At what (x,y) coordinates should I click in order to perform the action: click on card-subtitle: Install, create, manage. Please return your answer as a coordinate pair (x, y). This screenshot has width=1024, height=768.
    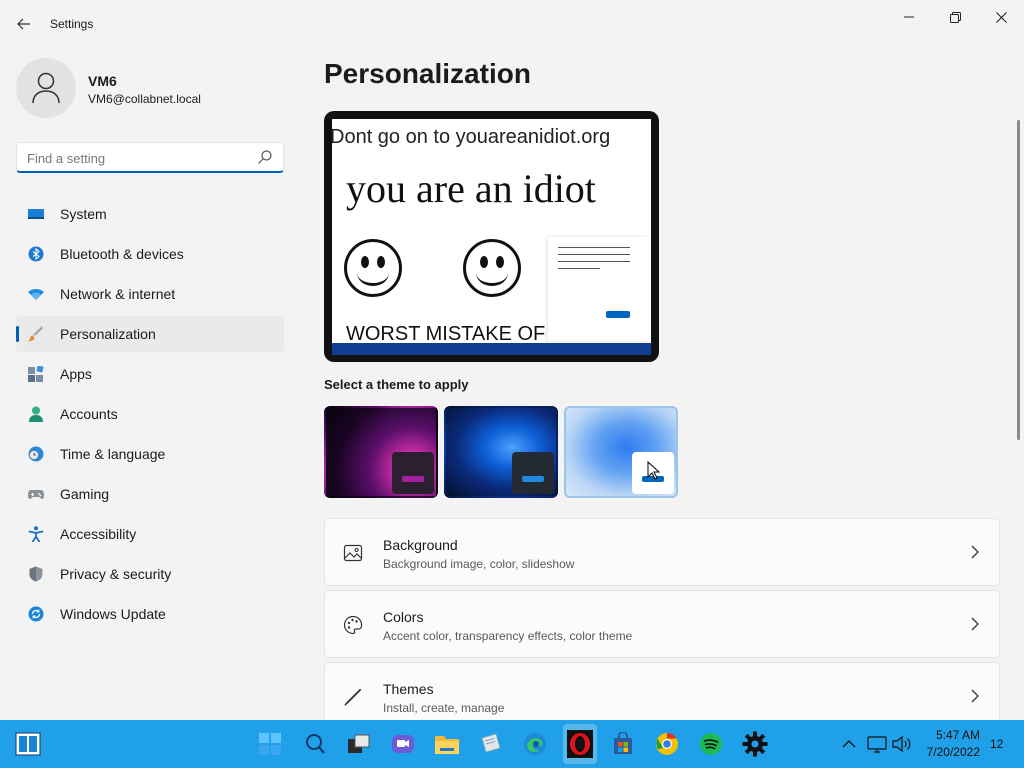
    Looking at the image, I should click on (444, 708).